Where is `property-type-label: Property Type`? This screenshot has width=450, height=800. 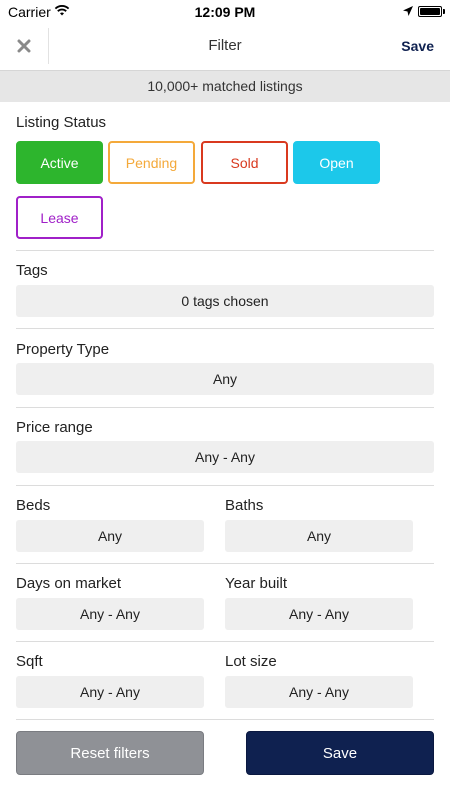 property-type-label: Property Type is located at coordinates (63, 349).